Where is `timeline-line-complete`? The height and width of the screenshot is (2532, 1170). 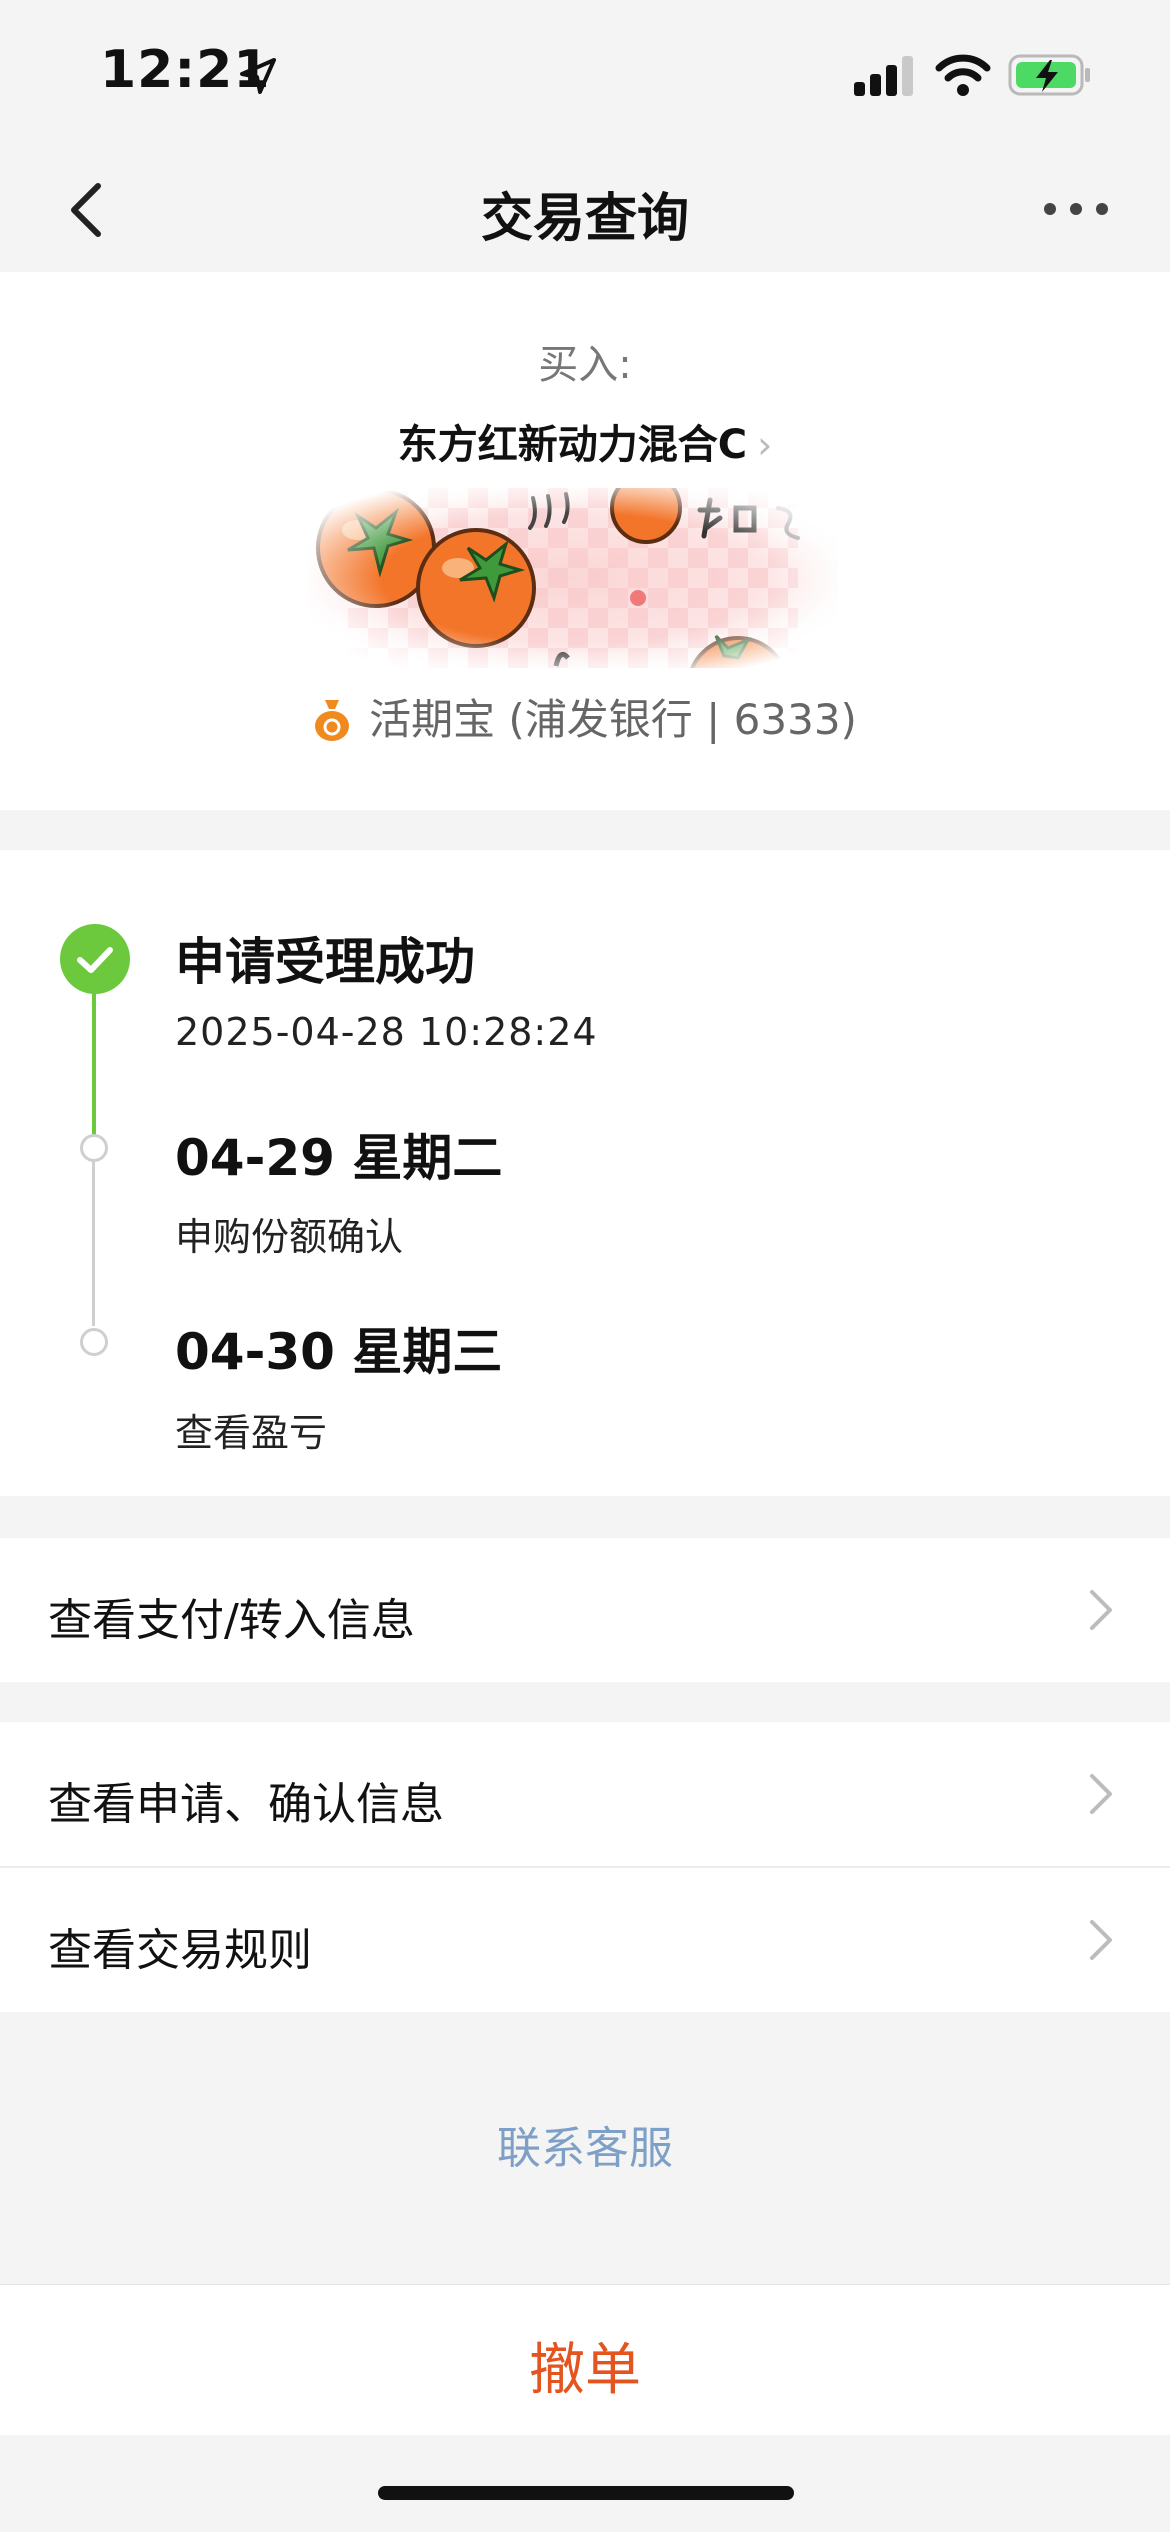
timeline-line-complete is located at coordinates (94, 1065).